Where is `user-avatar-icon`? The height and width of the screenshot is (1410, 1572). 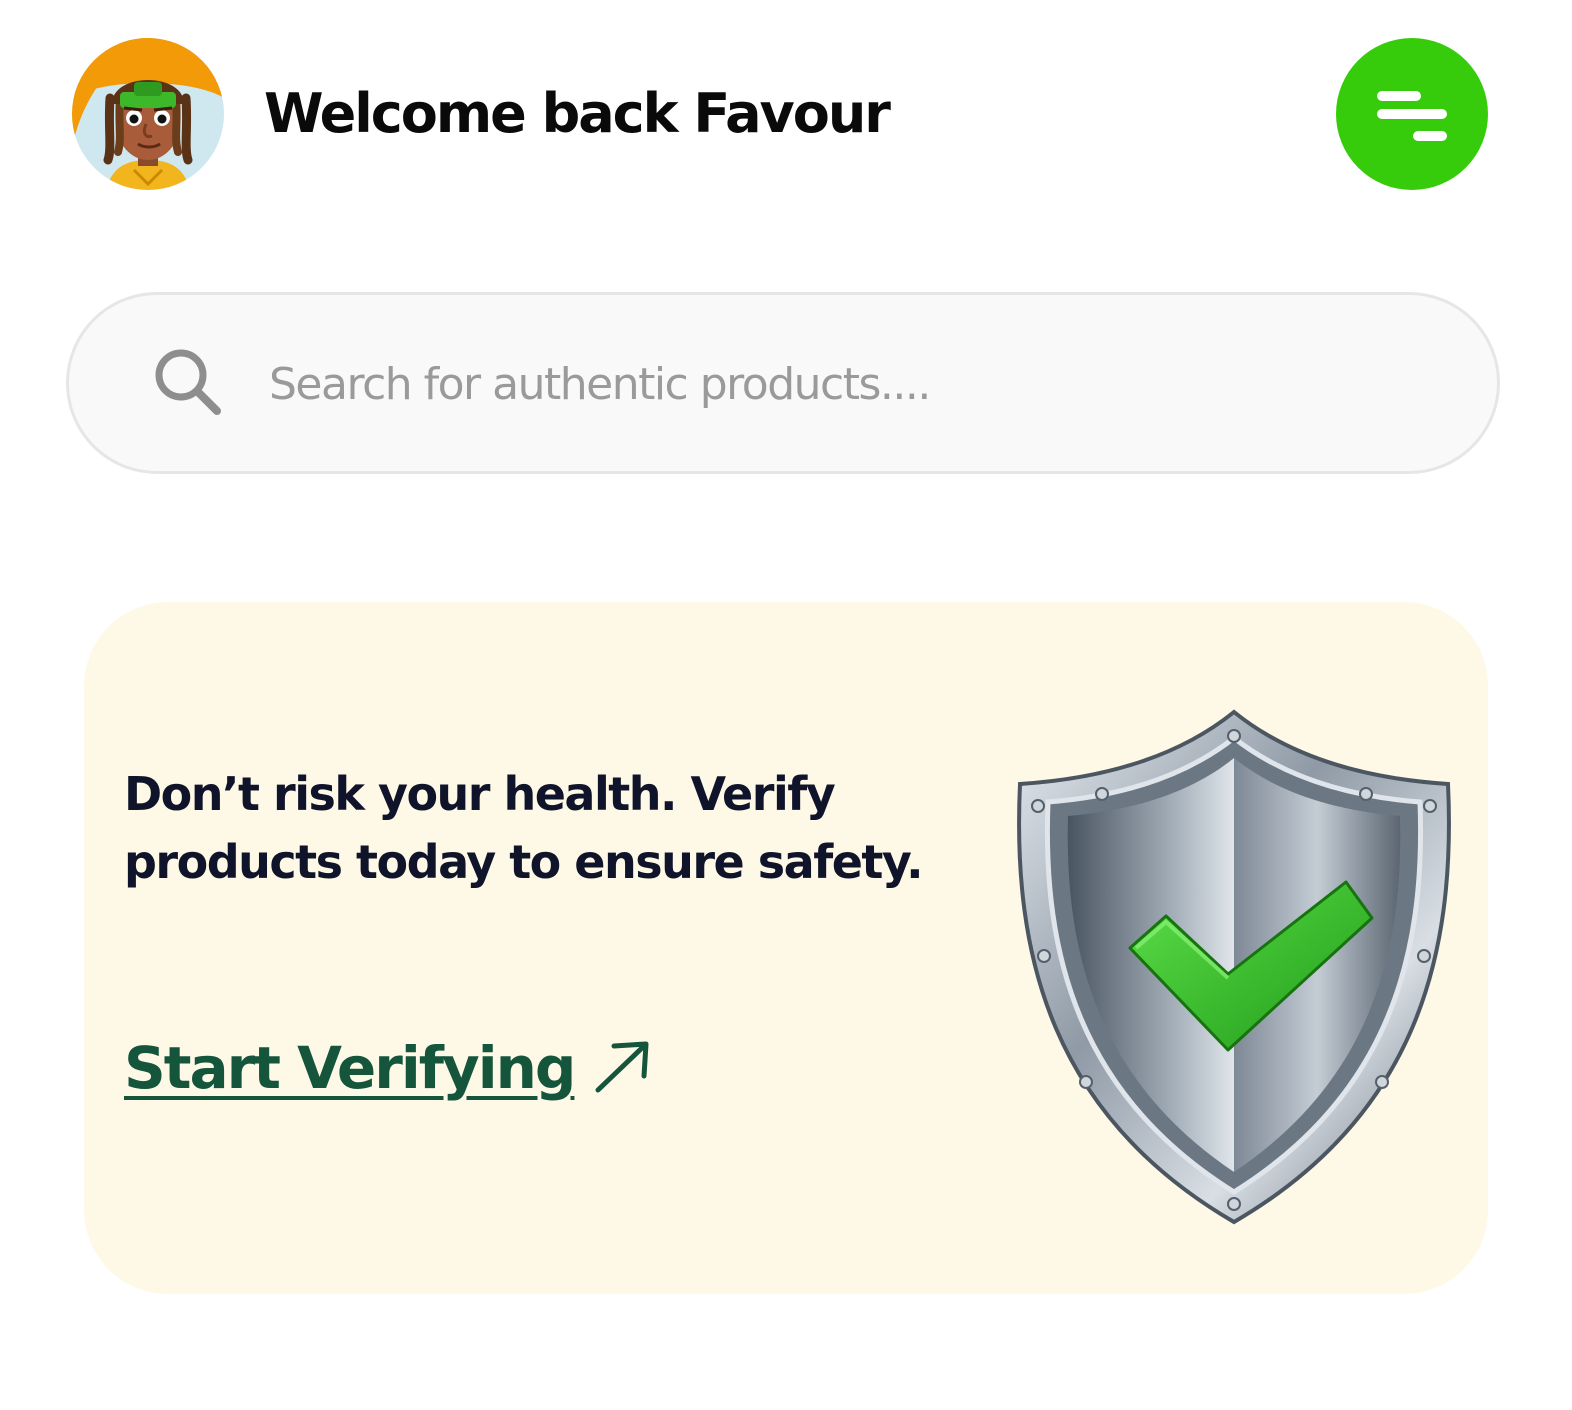
user-avatar-icon is located at coordinates (148, 114).